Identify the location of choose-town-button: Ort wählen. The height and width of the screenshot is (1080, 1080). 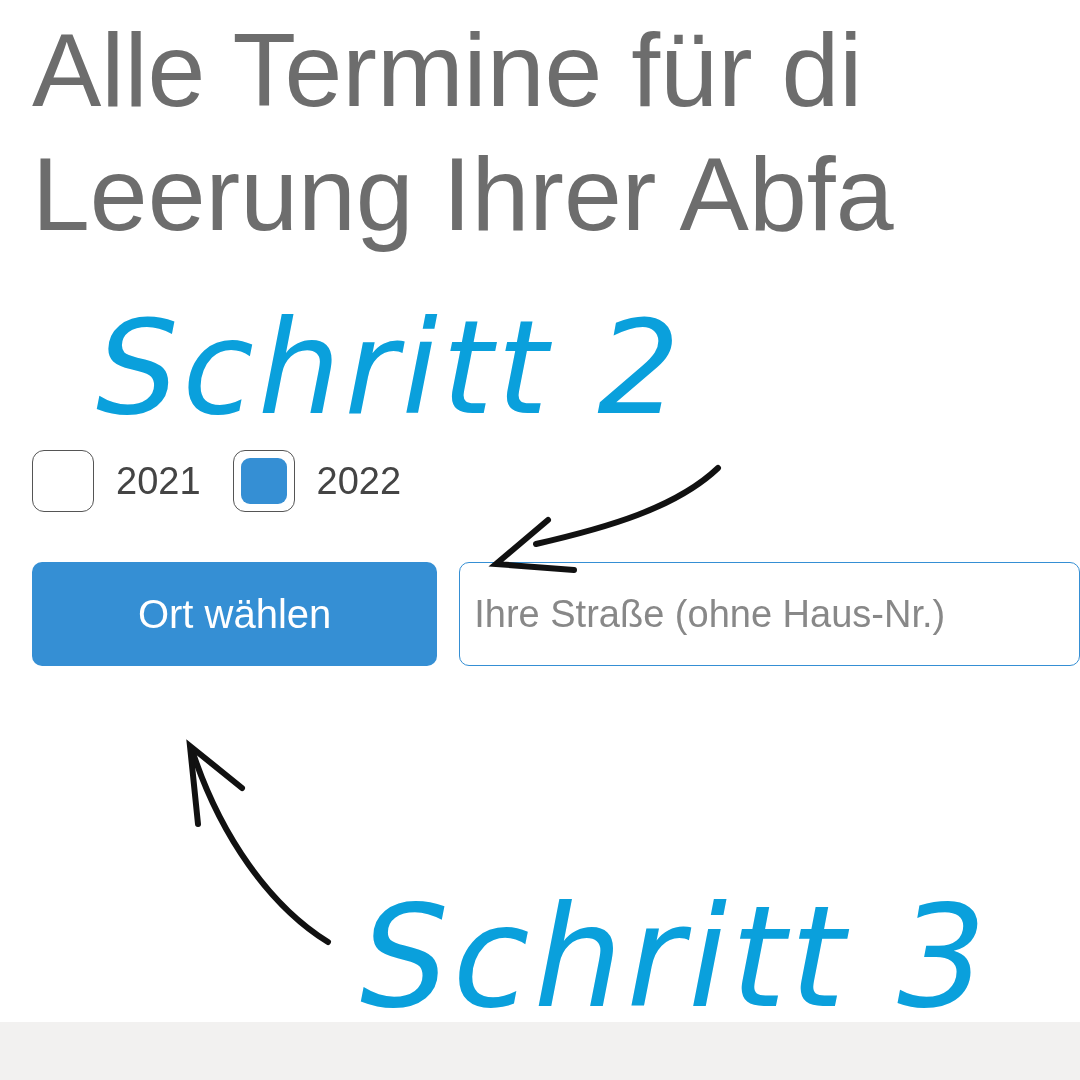
(235, 614).